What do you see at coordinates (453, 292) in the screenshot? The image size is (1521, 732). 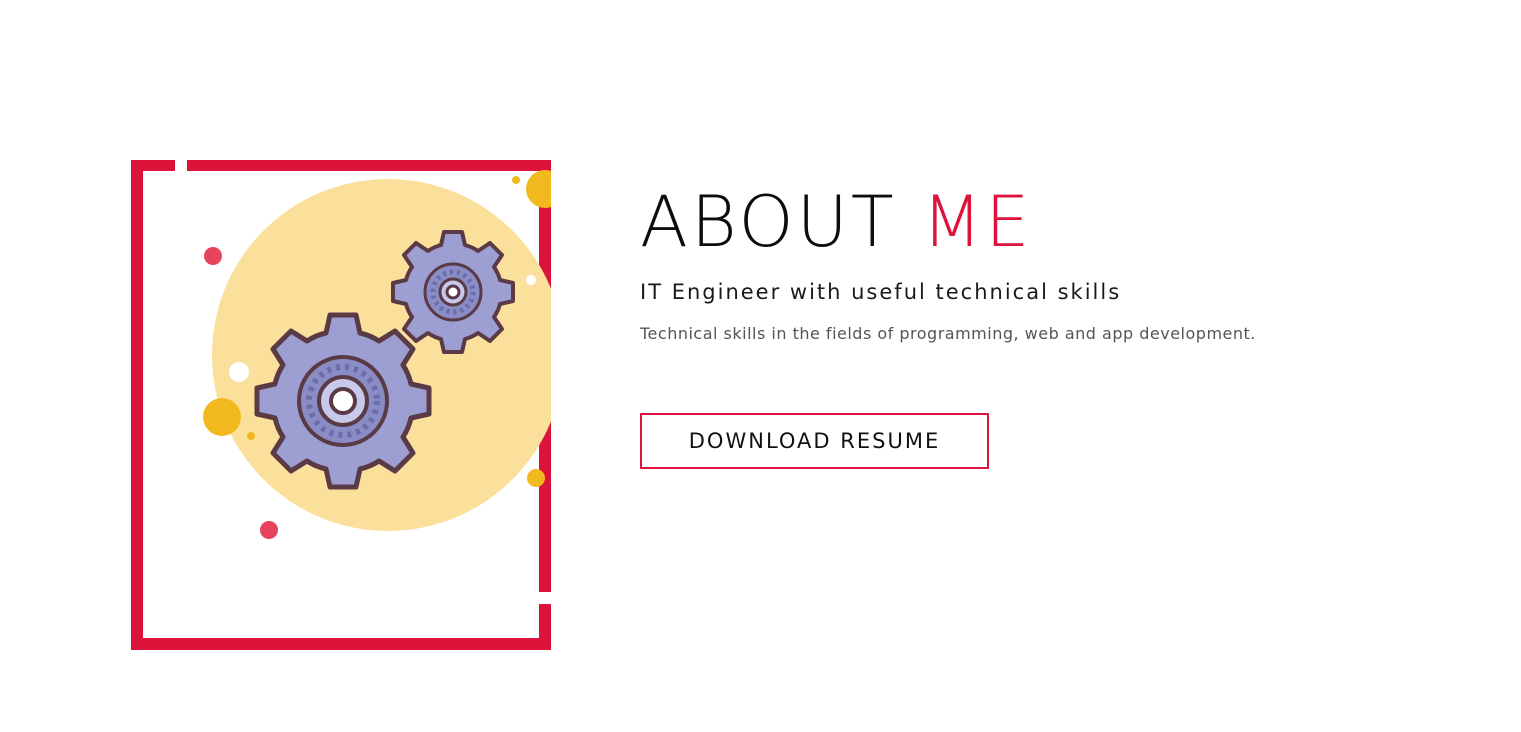 I see `small-gear-icon` at bounding box center [453, 292].